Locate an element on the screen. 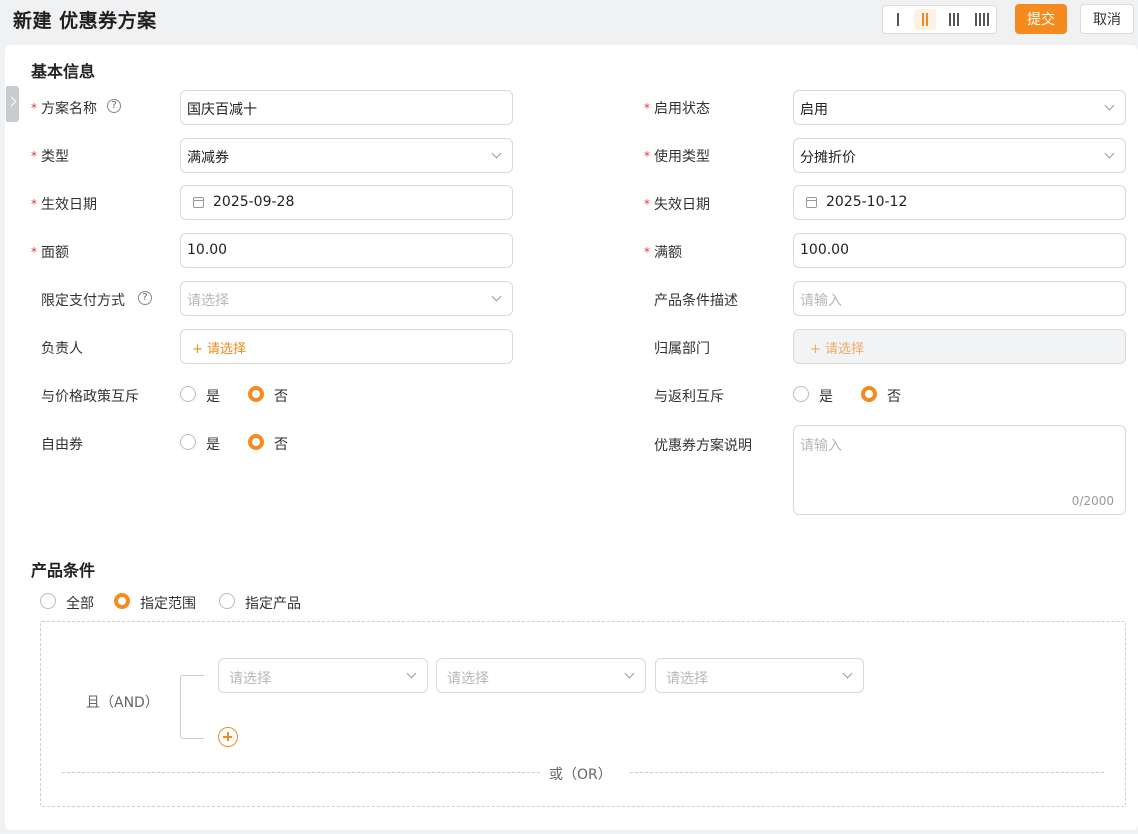 The image size is (1138, 834). free-coupon-label: 自由券 is located at coordinates (62, 445).